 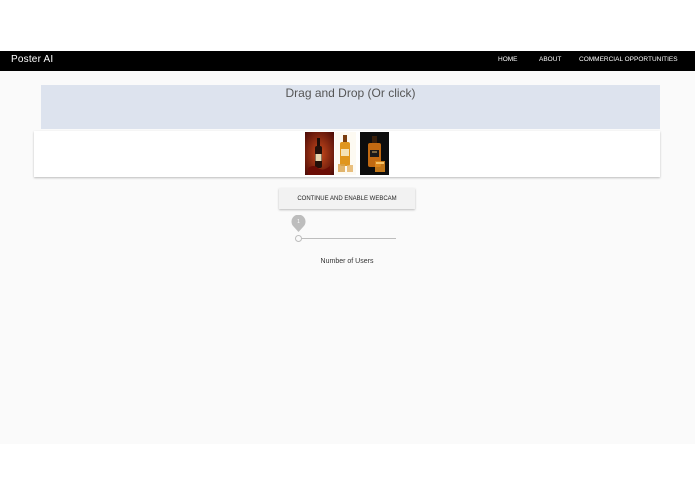 What do you see at coordinates (347, 238) in the screenshot?
I see `slider-track` at bounding box center [347, 238].